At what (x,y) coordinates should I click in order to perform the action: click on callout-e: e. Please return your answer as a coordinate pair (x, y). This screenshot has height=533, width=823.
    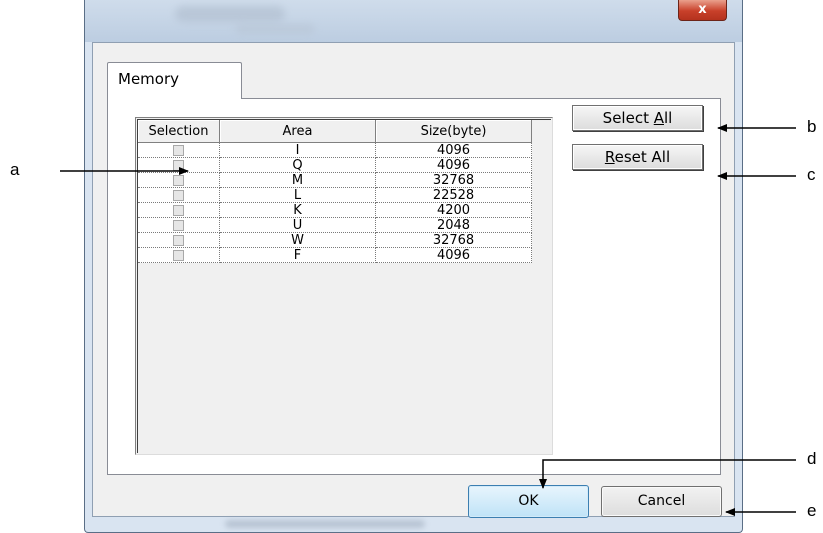
    Looking at the image, I should click on (812, 510).